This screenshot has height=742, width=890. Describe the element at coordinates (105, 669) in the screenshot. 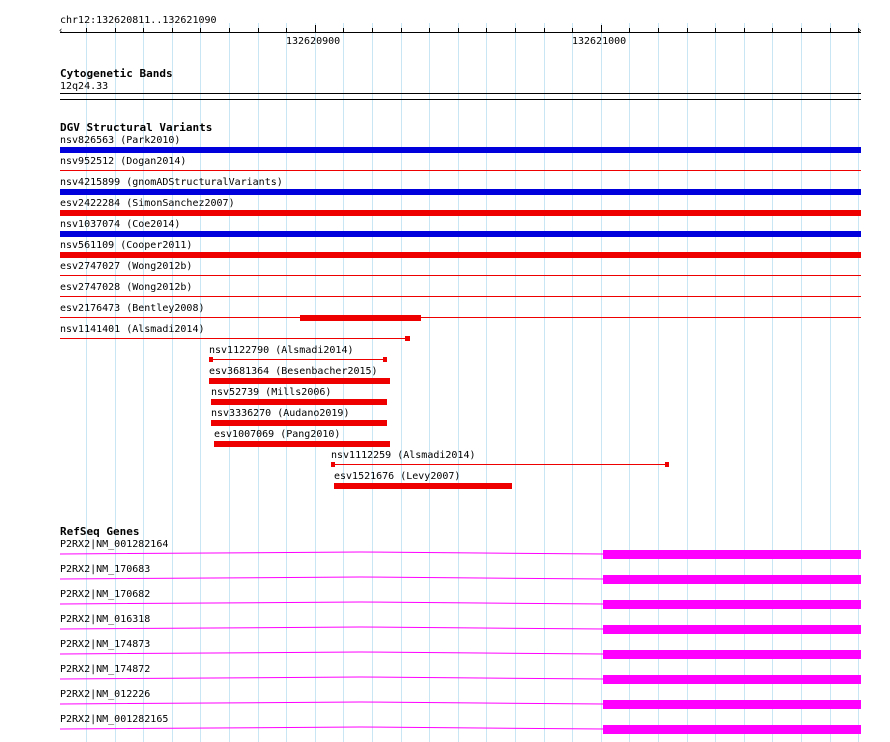

I see `refseq-gene-label: P2RX2|NM_174872` at that location.